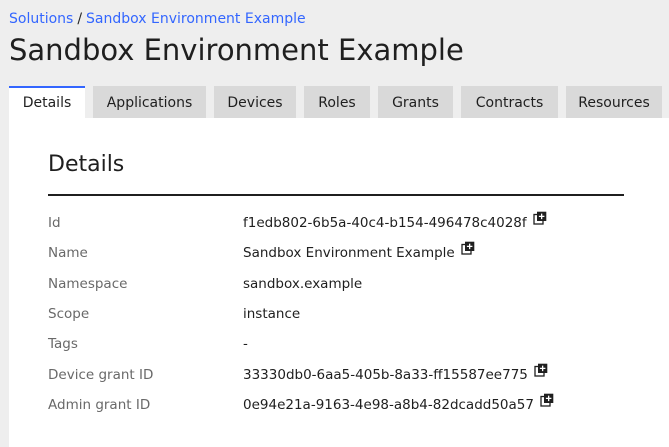 The width and height of the screenshot is (669, 447). I want to click on property-value: sandbox.example, so click(303, 284).